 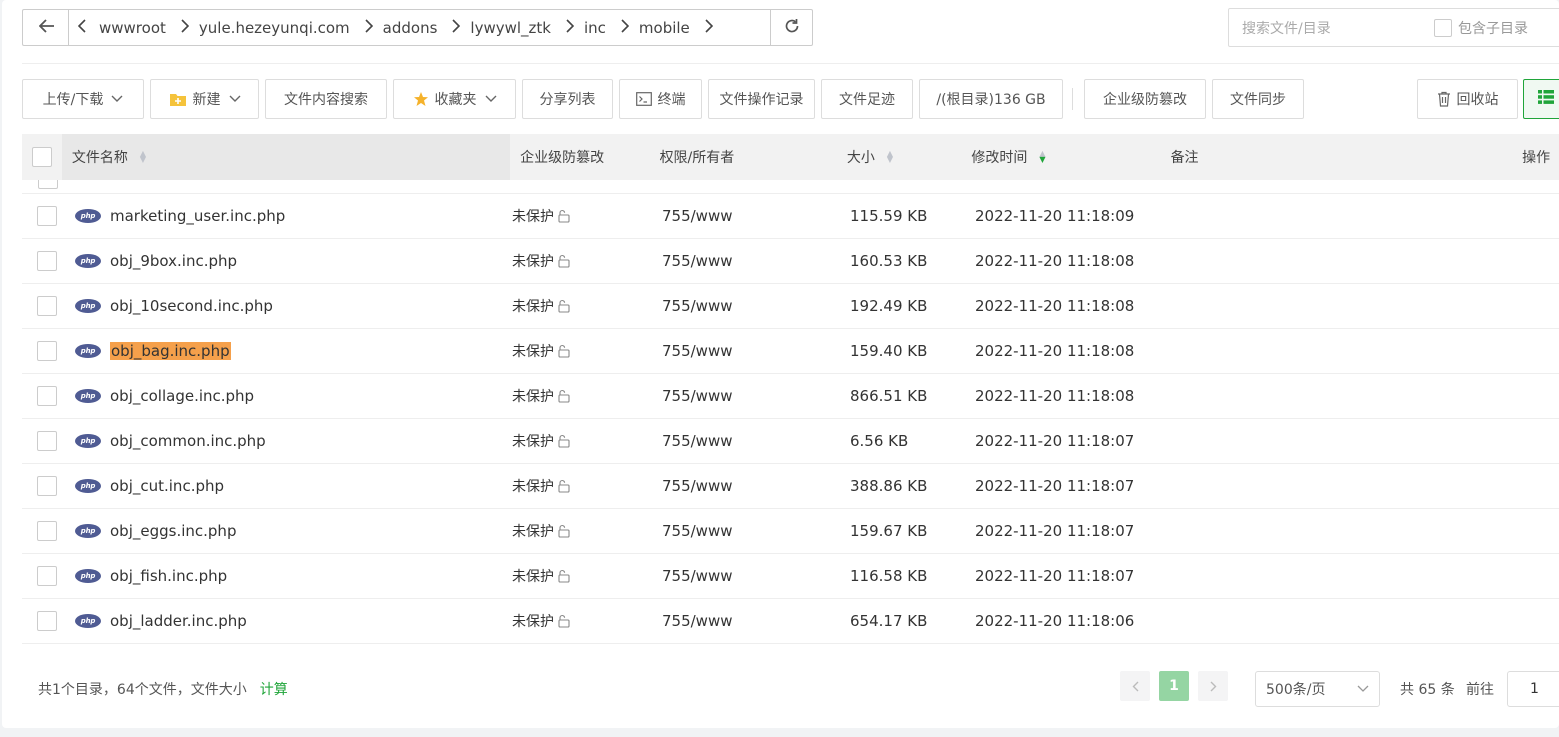 I want to click on breadcrumb-item: wwwroot, so click(x=145, y=28).